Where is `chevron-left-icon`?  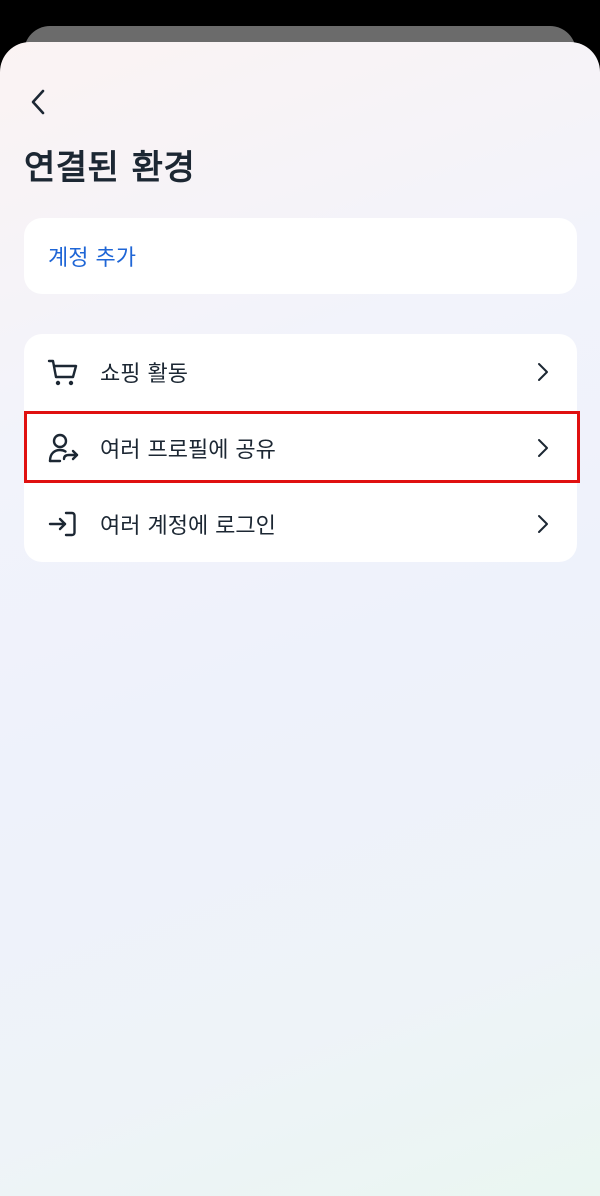 chevron-left-icon is located at coordinates (38, 102).